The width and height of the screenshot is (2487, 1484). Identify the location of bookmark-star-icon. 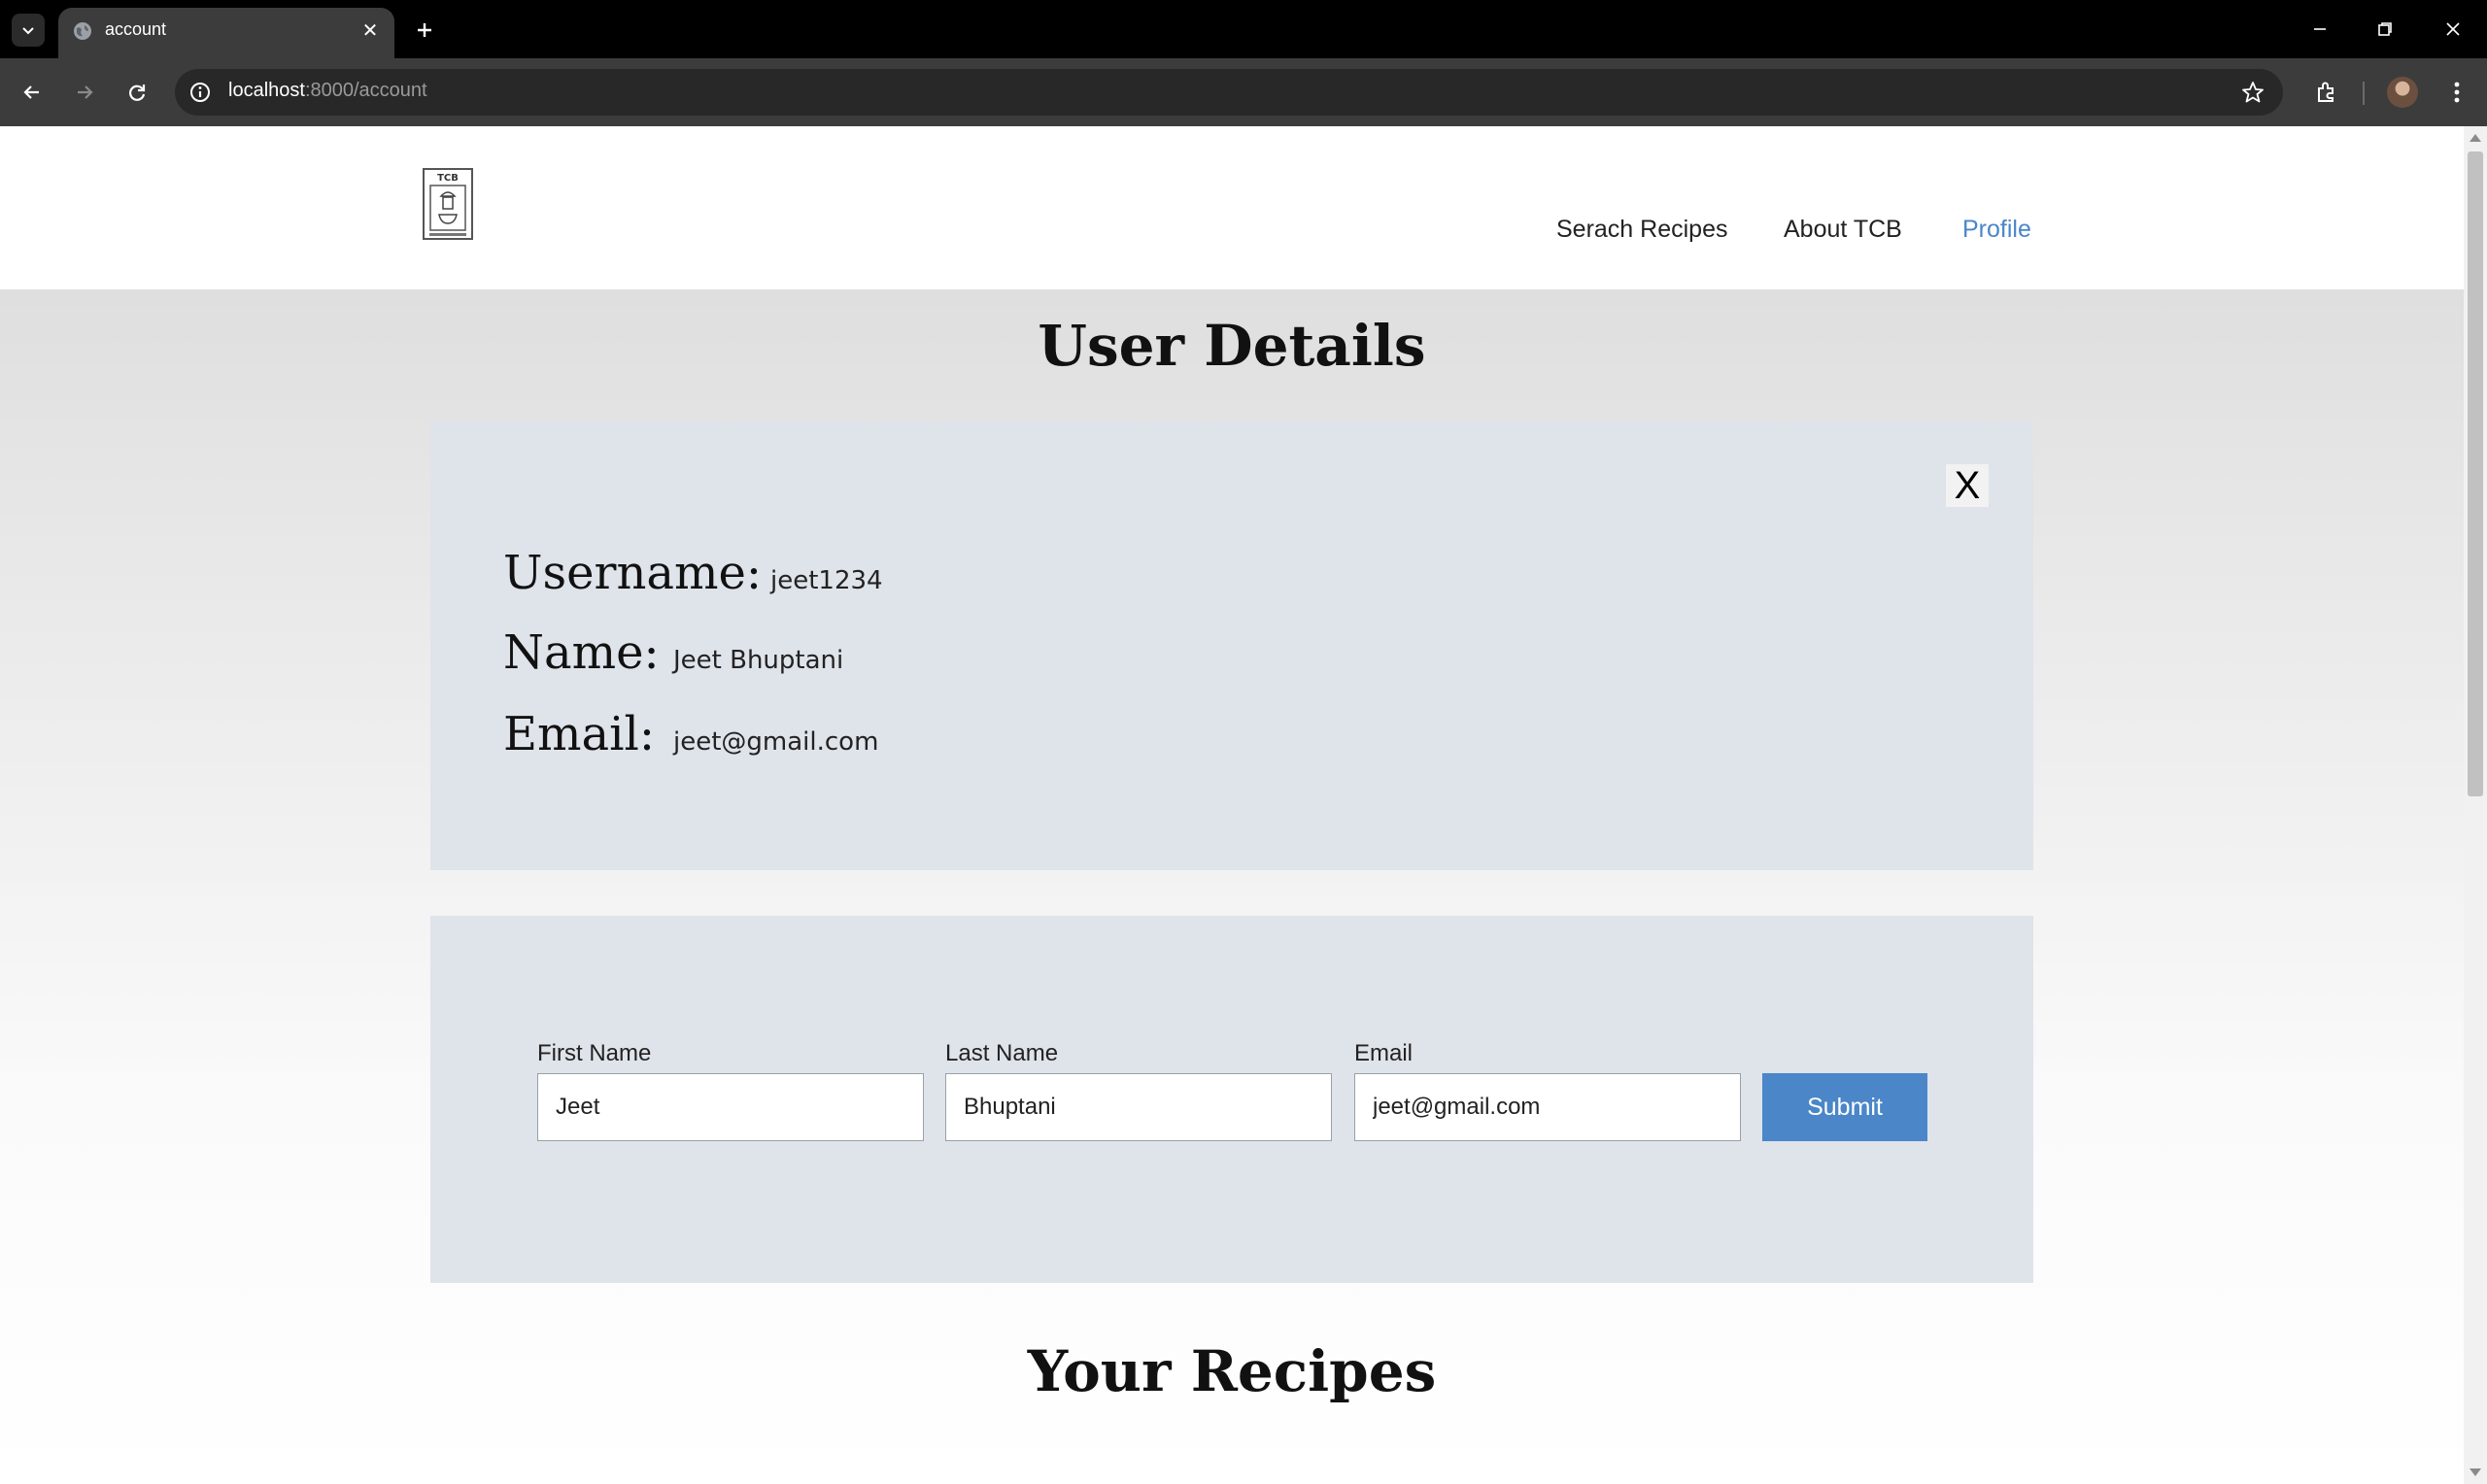
(2253, 92).